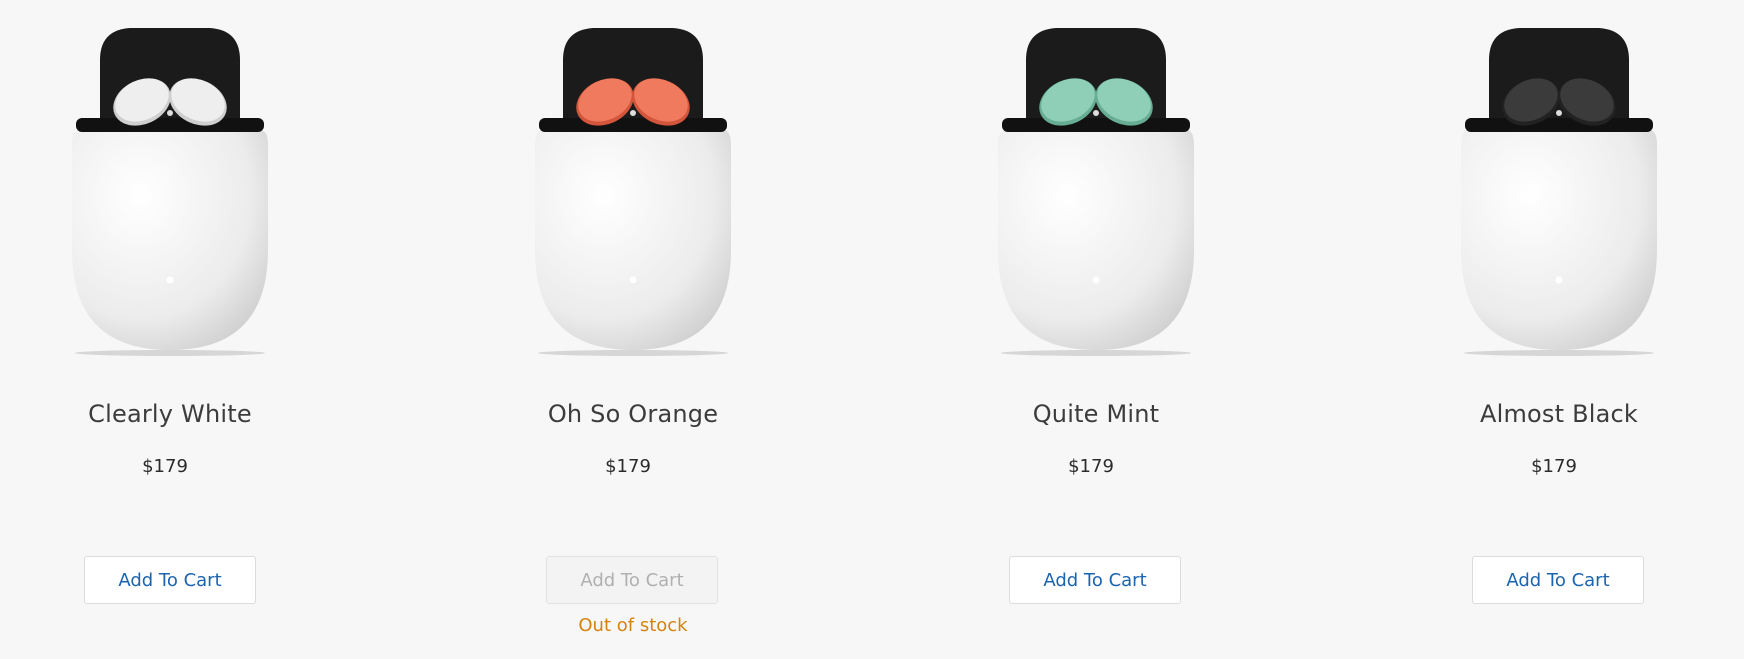 The image size is (1744, 659). I want to click on product-name: Oh So Orange, so click(633, 414).